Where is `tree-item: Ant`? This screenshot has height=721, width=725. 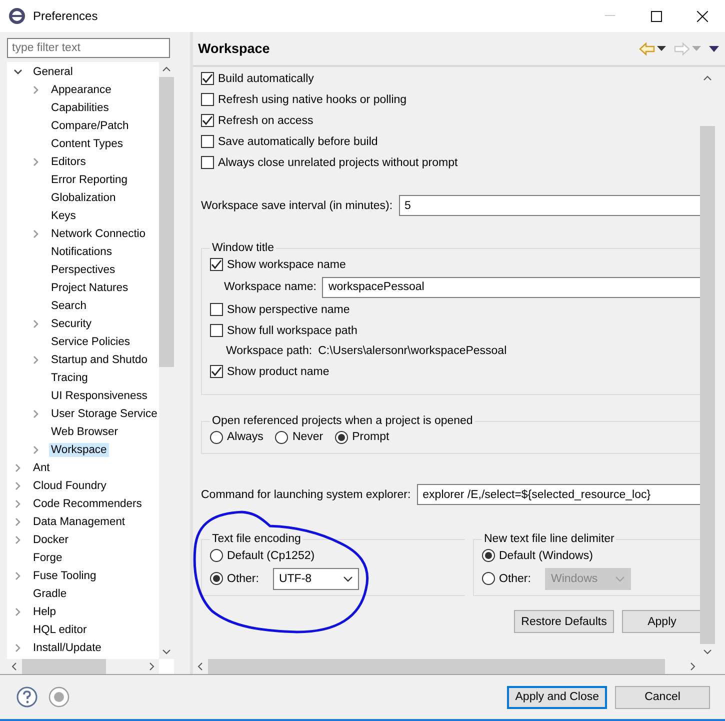 tree-item: Ant is located at coordinates (41, 468).